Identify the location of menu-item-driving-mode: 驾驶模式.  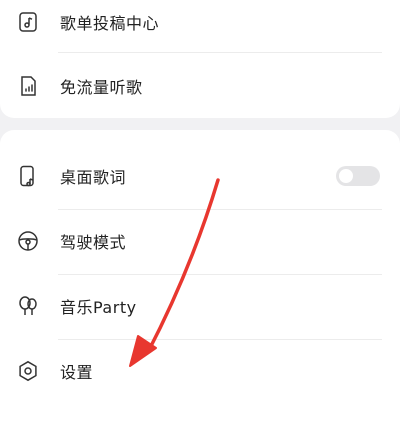
(200, 241).